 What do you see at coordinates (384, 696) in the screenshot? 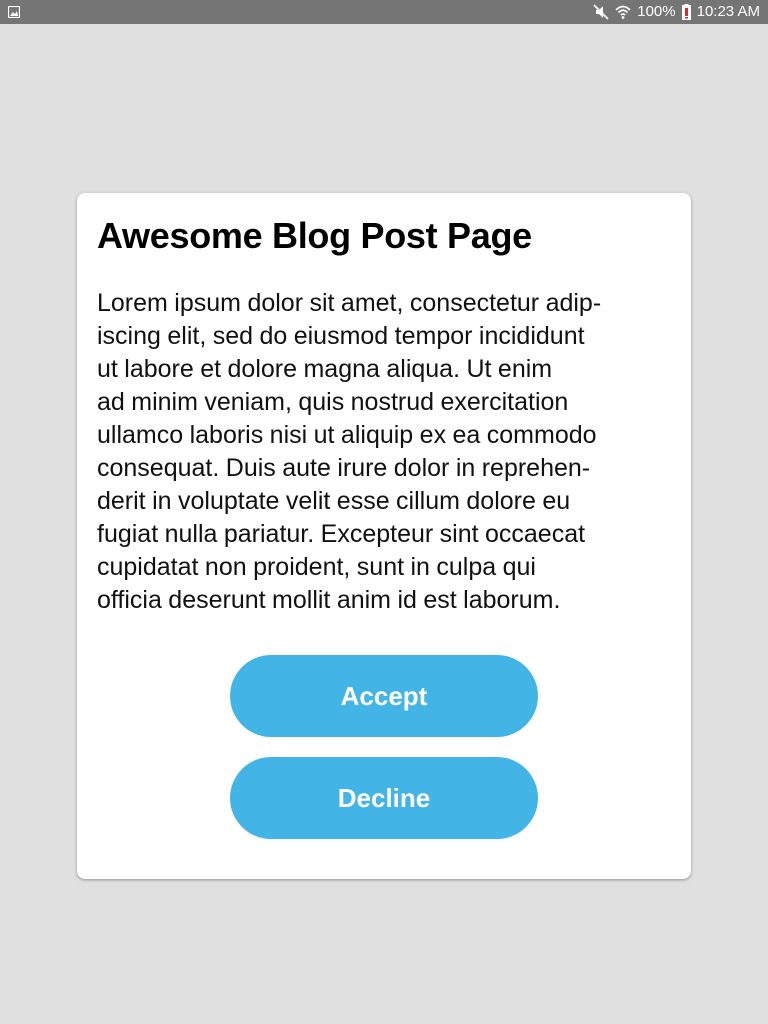
I see `accept-button: Accept` at bounding box center [384, 696].